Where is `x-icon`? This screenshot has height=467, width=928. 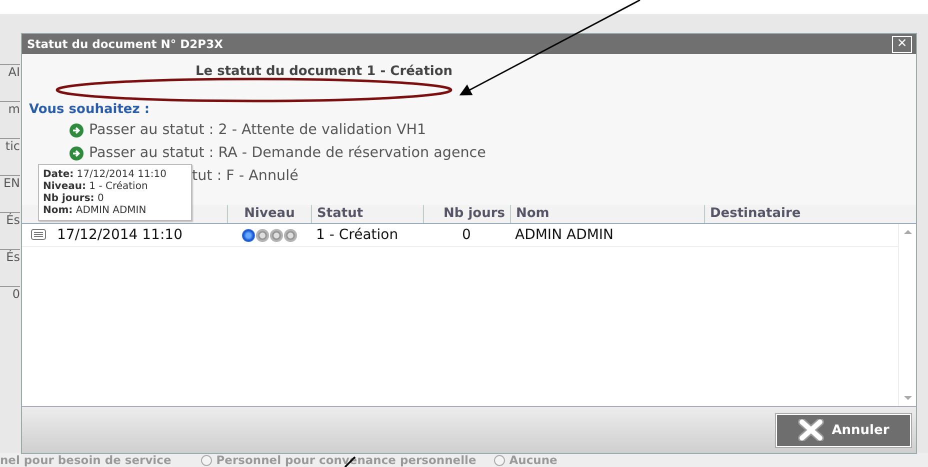 x-icon is located at coordinates (811, 430).